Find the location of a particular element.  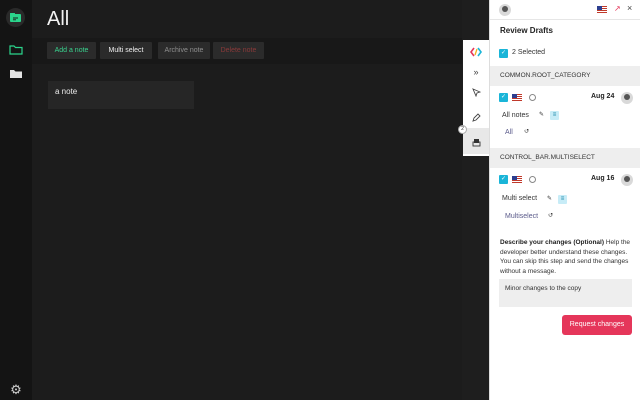

page-title: All is located at coordinates (58, 19).